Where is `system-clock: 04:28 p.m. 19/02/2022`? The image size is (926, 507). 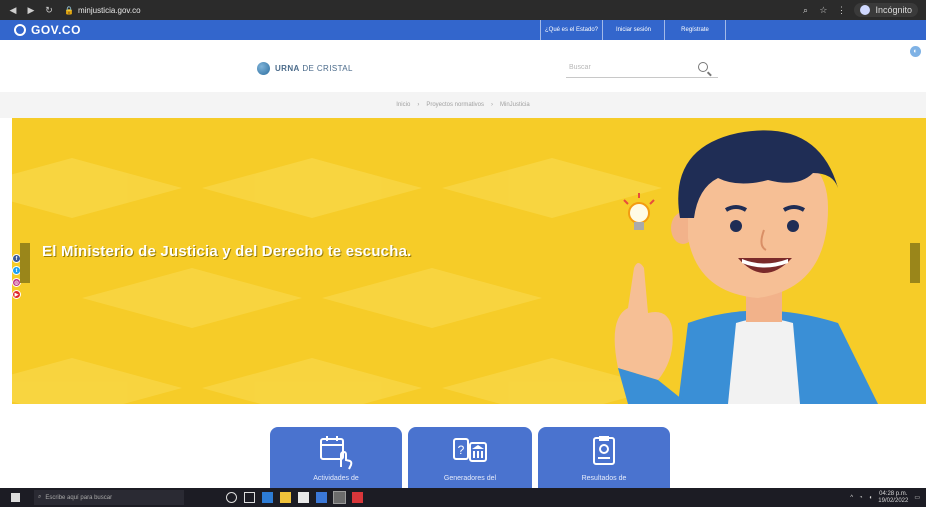 system-clock: 04:28 p.m. 19/02/2022 is located at coordinates (893, 498).